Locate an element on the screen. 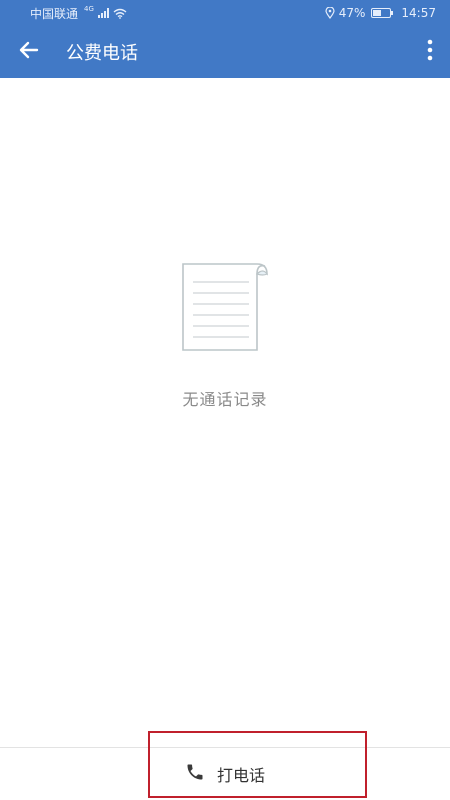 This screenshot has width=450, height=800. battery-fill is located at coordinates (377, 13).